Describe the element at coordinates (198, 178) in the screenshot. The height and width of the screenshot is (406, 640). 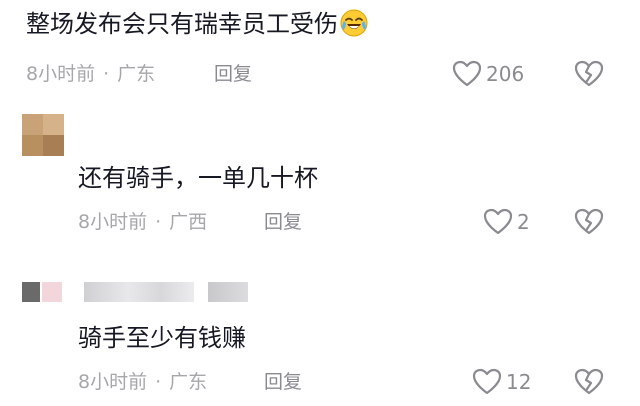
I see `comment-text: 还有骑手，一单几十杯` at that location.